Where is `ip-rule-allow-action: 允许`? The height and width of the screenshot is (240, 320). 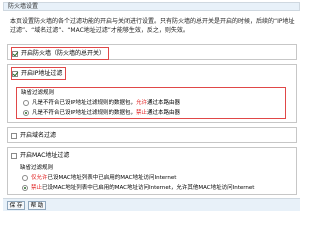 ip-rule-allow-action: 允许 is located at coordinates (141, 103).